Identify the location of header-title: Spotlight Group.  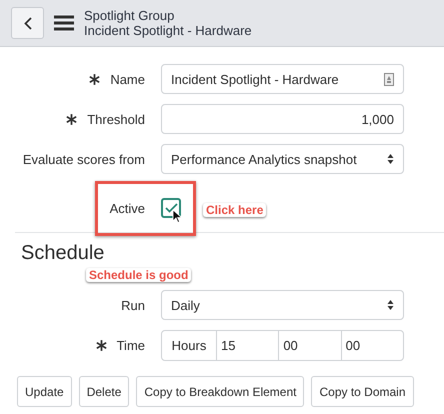
(130, 15).